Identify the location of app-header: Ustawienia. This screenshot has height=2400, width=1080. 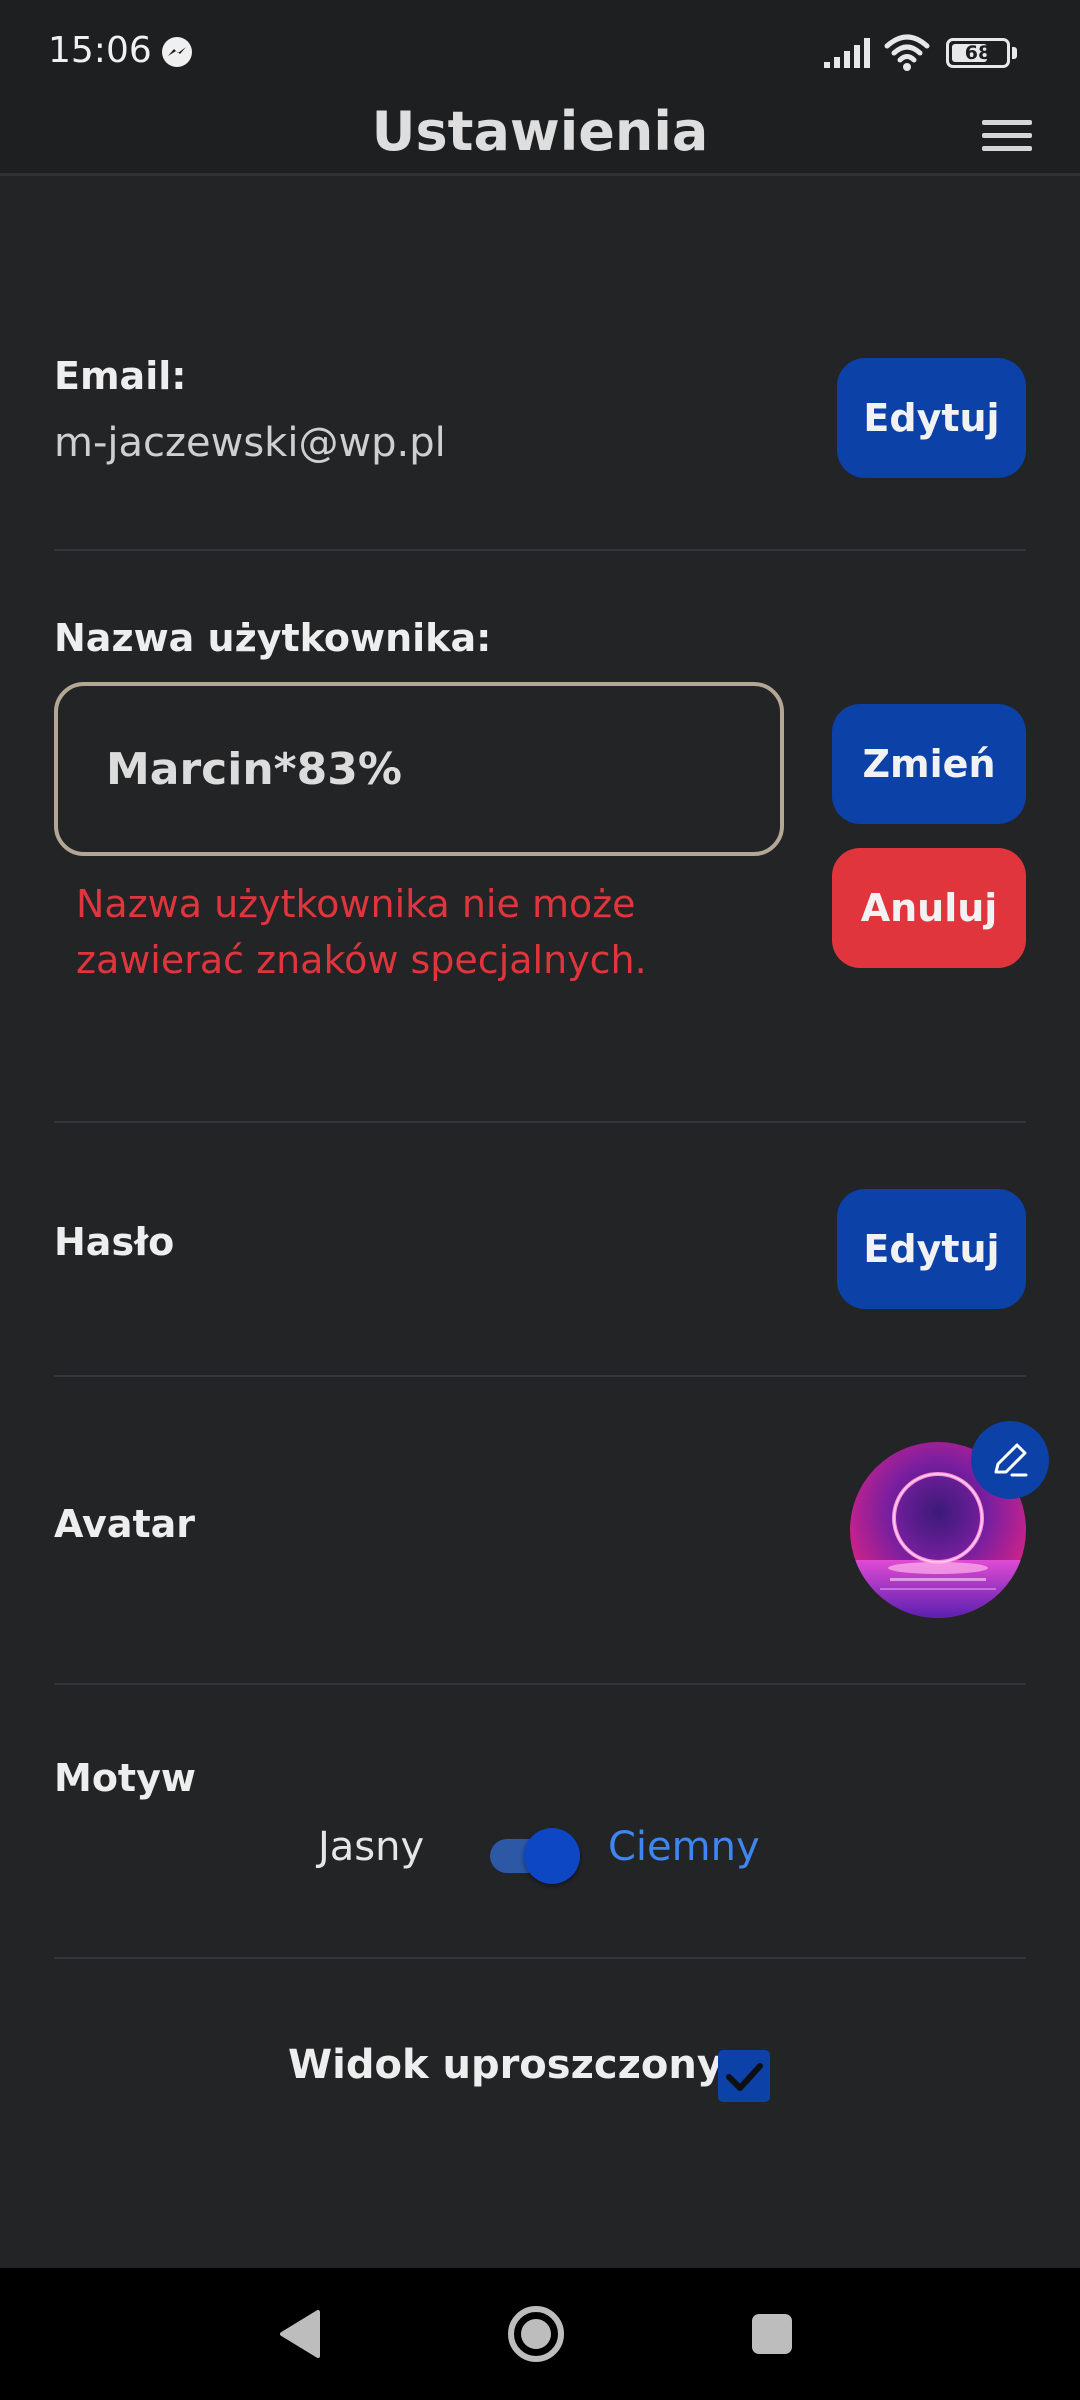
(540, 138).